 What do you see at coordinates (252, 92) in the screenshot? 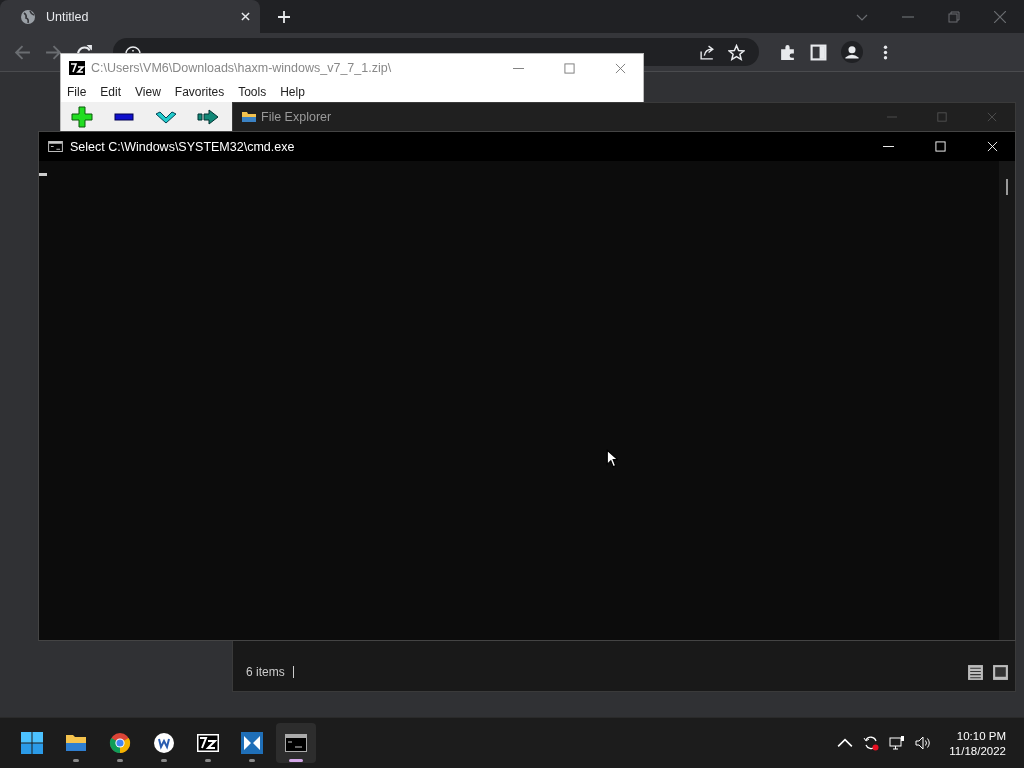
I see `menu-item: Tools` at bounding box center [252, 92].